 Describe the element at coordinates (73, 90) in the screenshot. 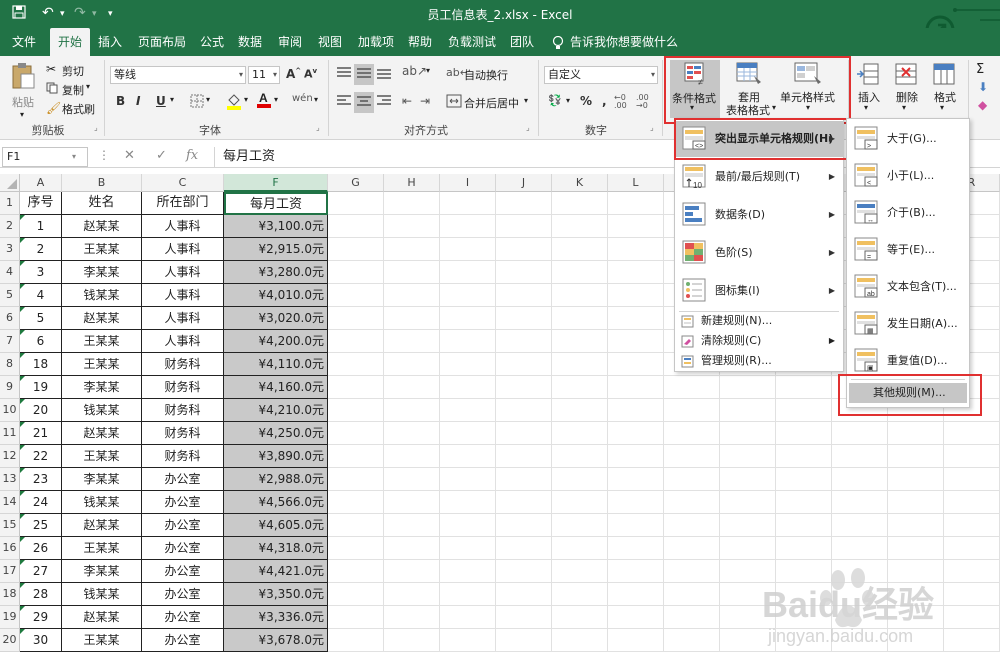

I see `copy-button: 复制` at that location.